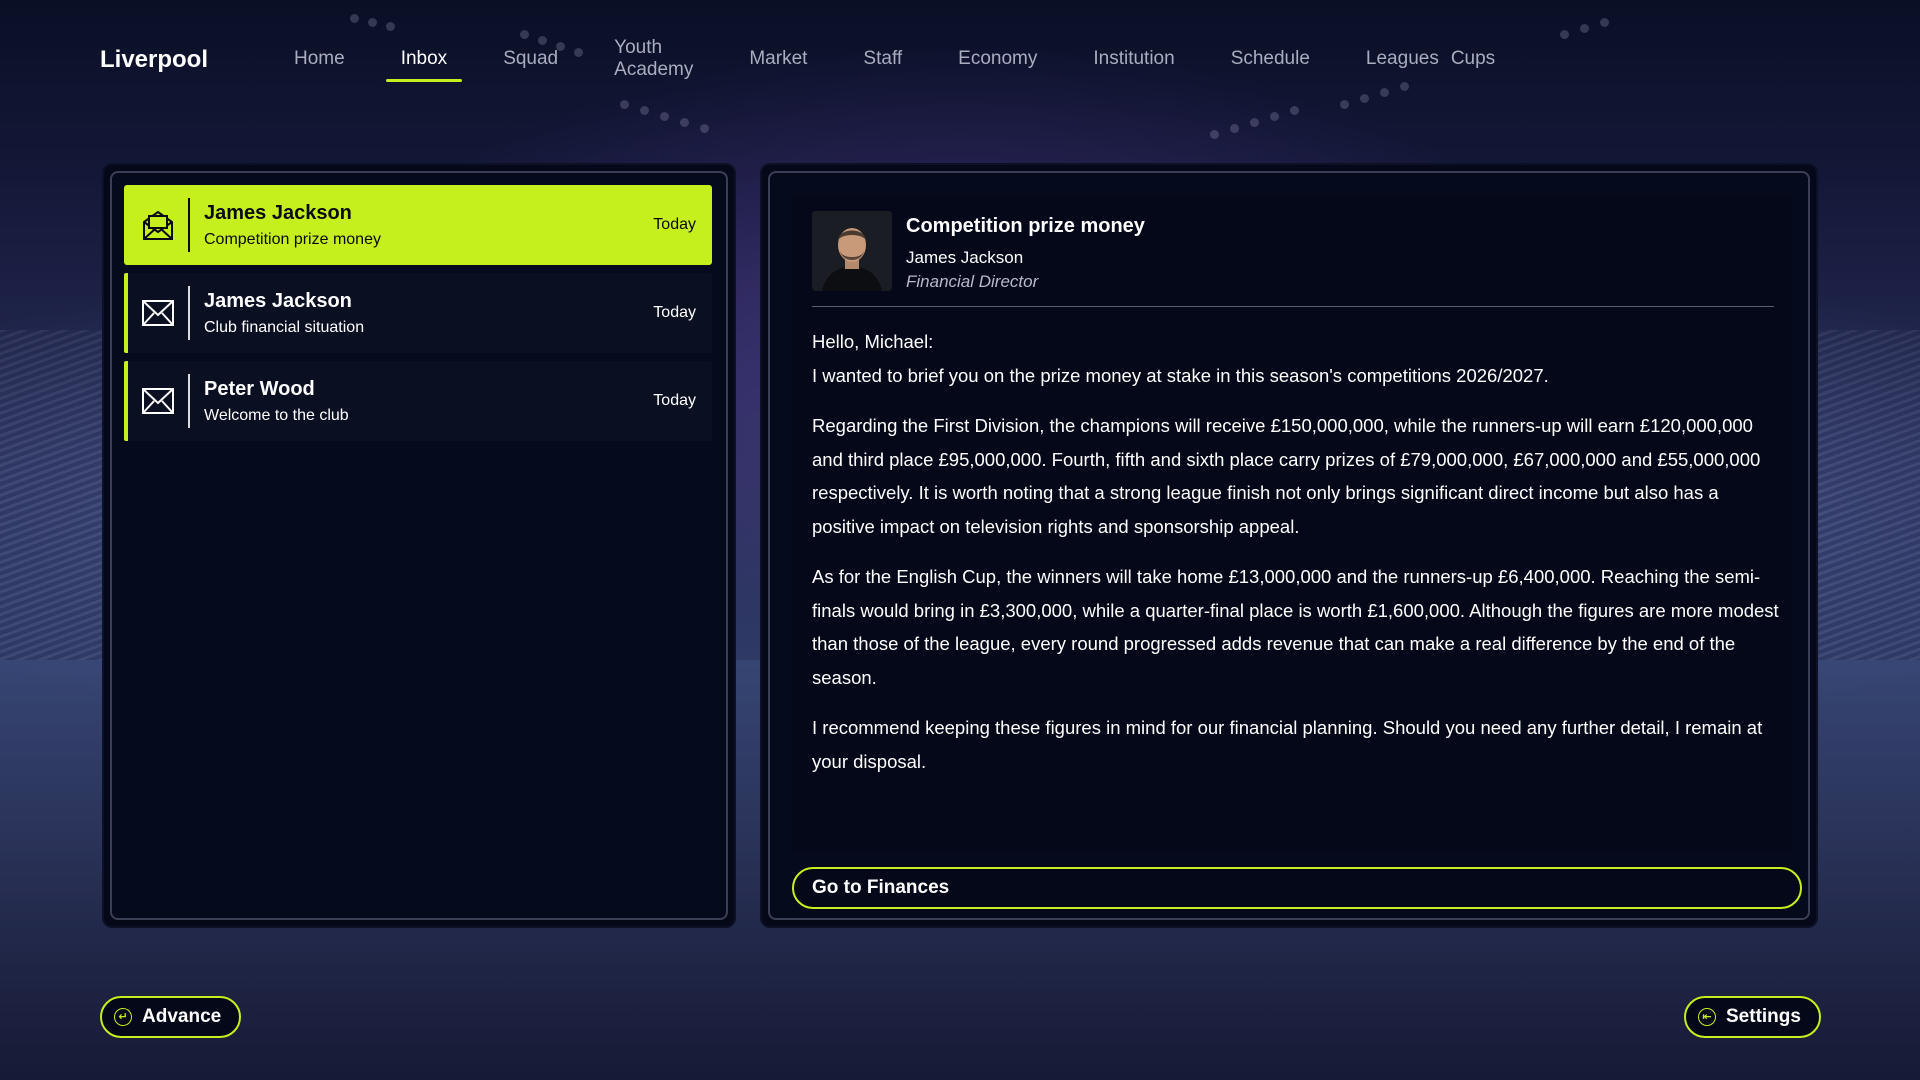 The width and height of the screenshot is (1920, 1080). Describe the element at coordinates (1297, 888) in the screenshot. I see `go-to-finances-button: Go to Finances` at that location.